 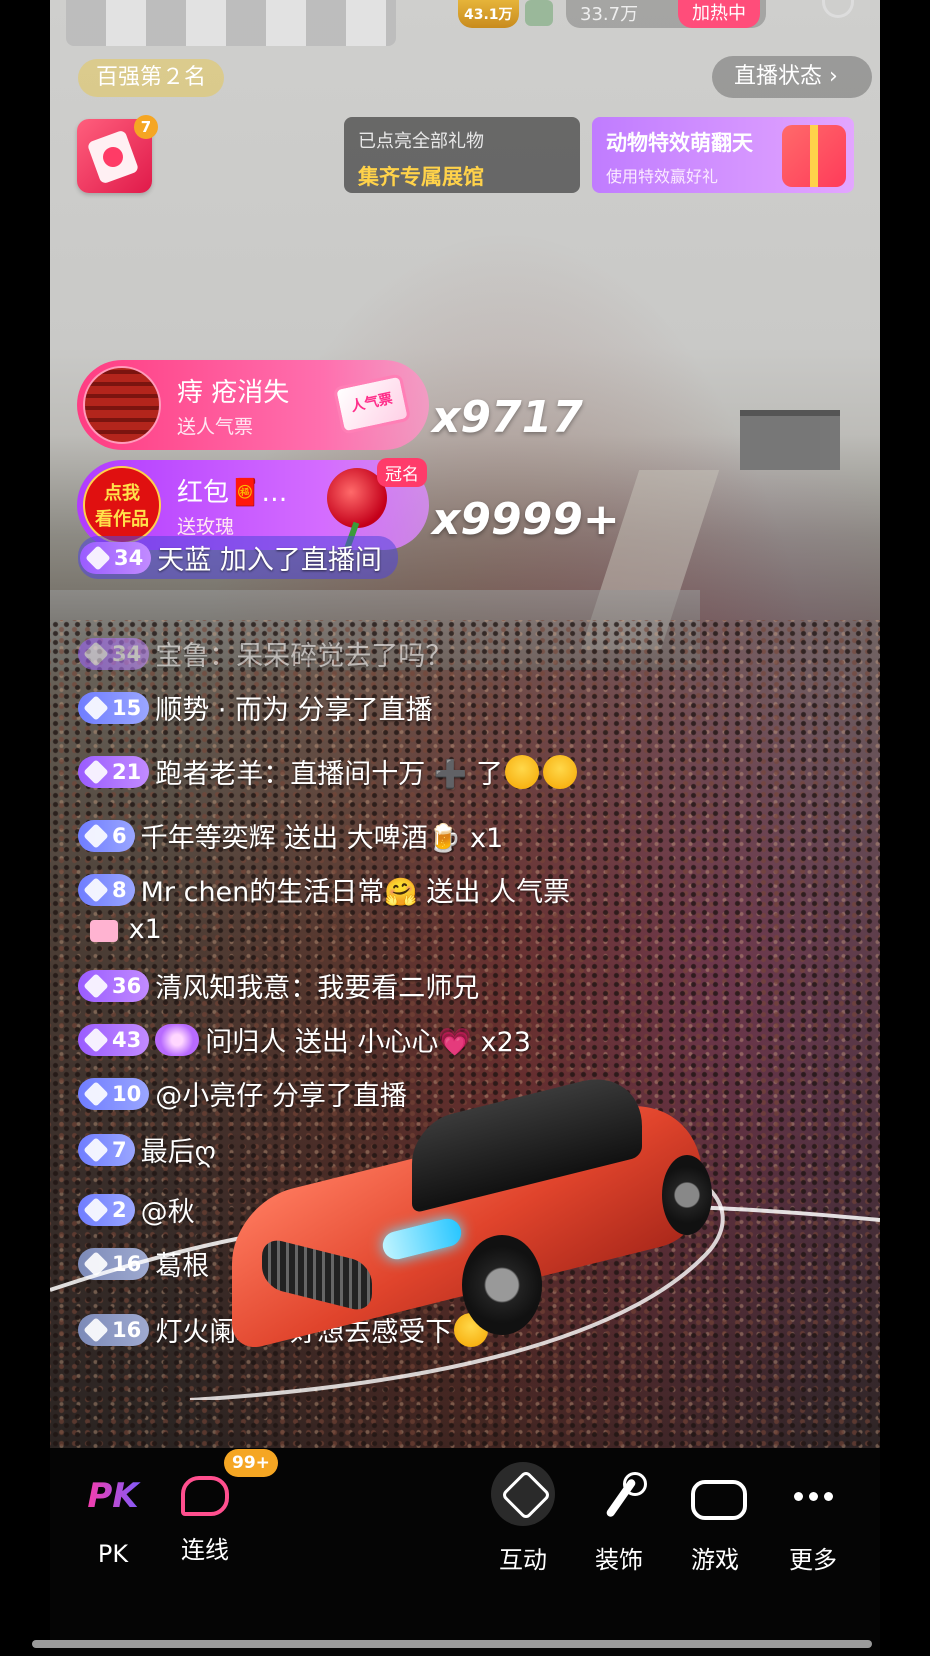 I want to click on level-badge: 15, so click(x=114, y=707).